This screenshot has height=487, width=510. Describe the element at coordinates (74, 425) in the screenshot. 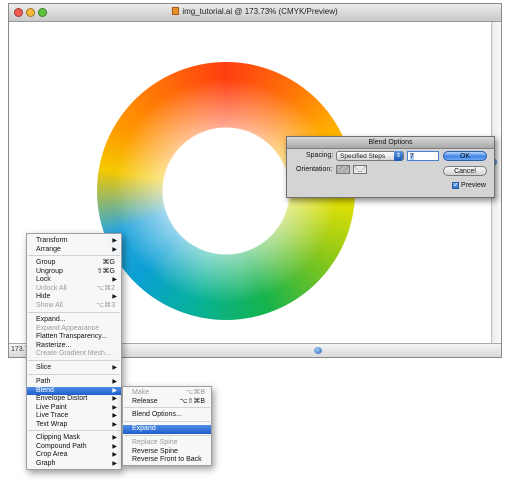

I see `menu-item-text-wrap: Text Wrap ▶` at that location.